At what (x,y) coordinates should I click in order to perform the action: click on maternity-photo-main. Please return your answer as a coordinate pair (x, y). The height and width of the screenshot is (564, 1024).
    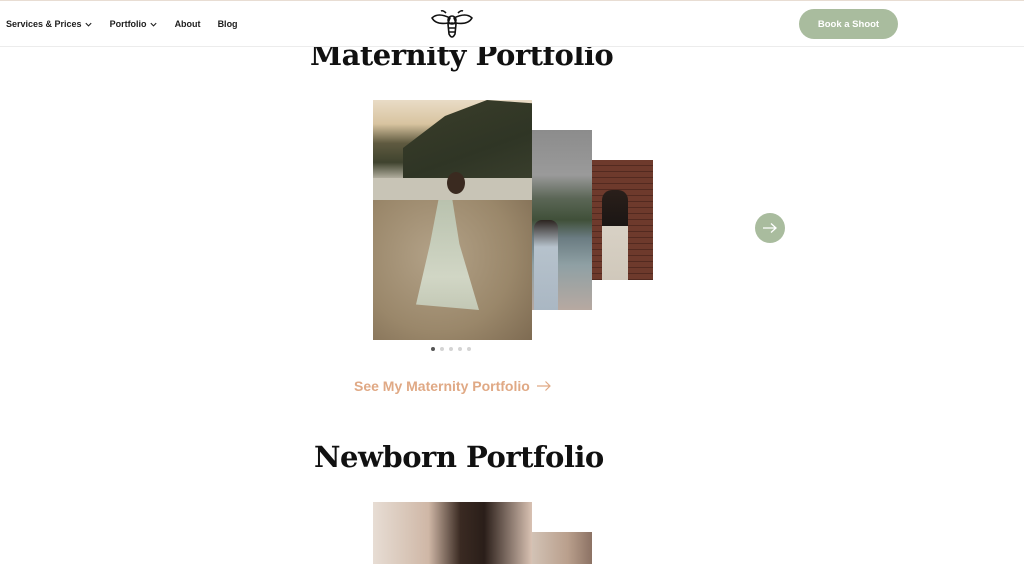
    Looking at the image, I should click on (452, 220).